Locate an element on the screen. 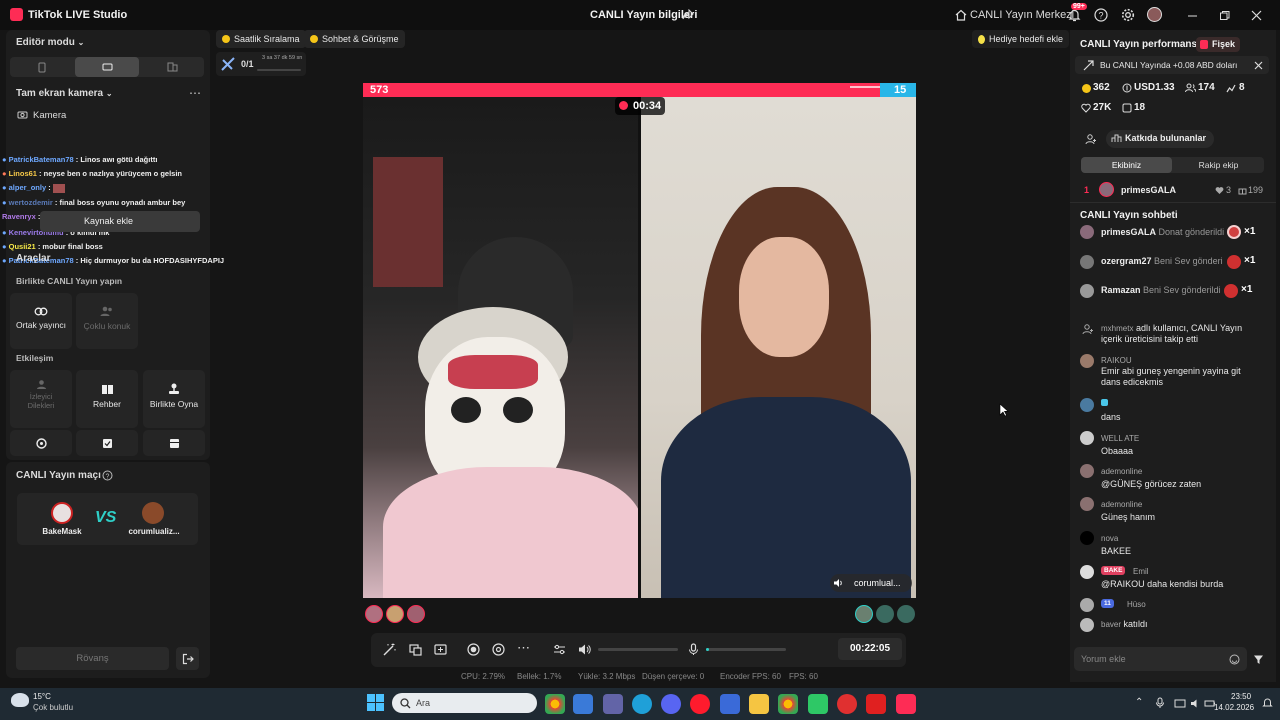 The image size is (1280, 720). gift-count: ×1 is located at coordinates (1247, 289).